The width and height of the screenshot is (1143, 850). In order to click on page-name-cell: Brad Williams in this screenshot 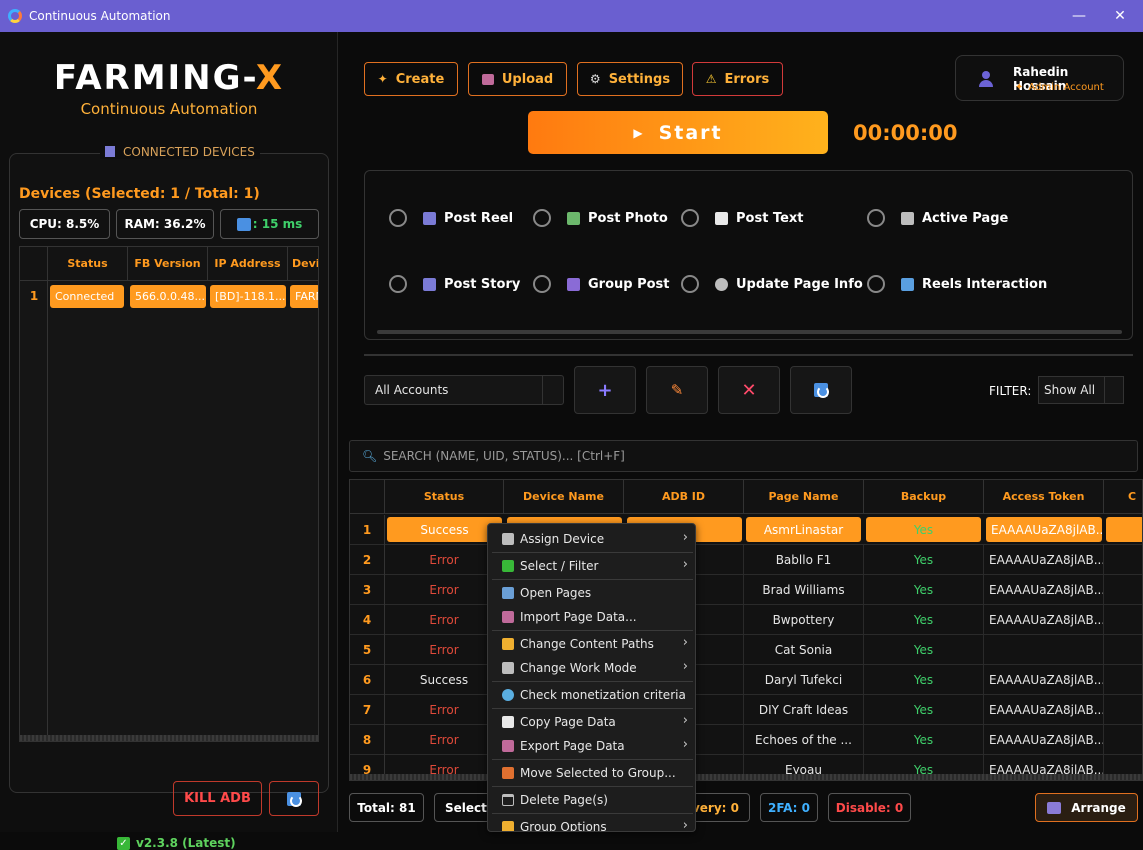, I will do `click(804, 590)`.